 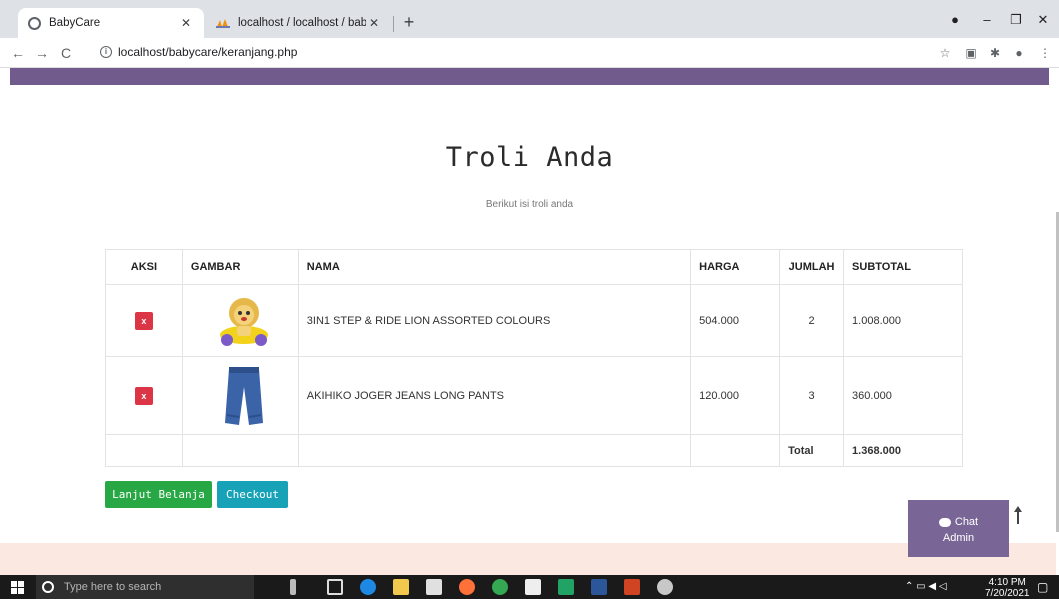 What do you see at coordinates (401, 587) in the screenshot?
I see `file-explorer-icon` at bounding box center [401, 587].